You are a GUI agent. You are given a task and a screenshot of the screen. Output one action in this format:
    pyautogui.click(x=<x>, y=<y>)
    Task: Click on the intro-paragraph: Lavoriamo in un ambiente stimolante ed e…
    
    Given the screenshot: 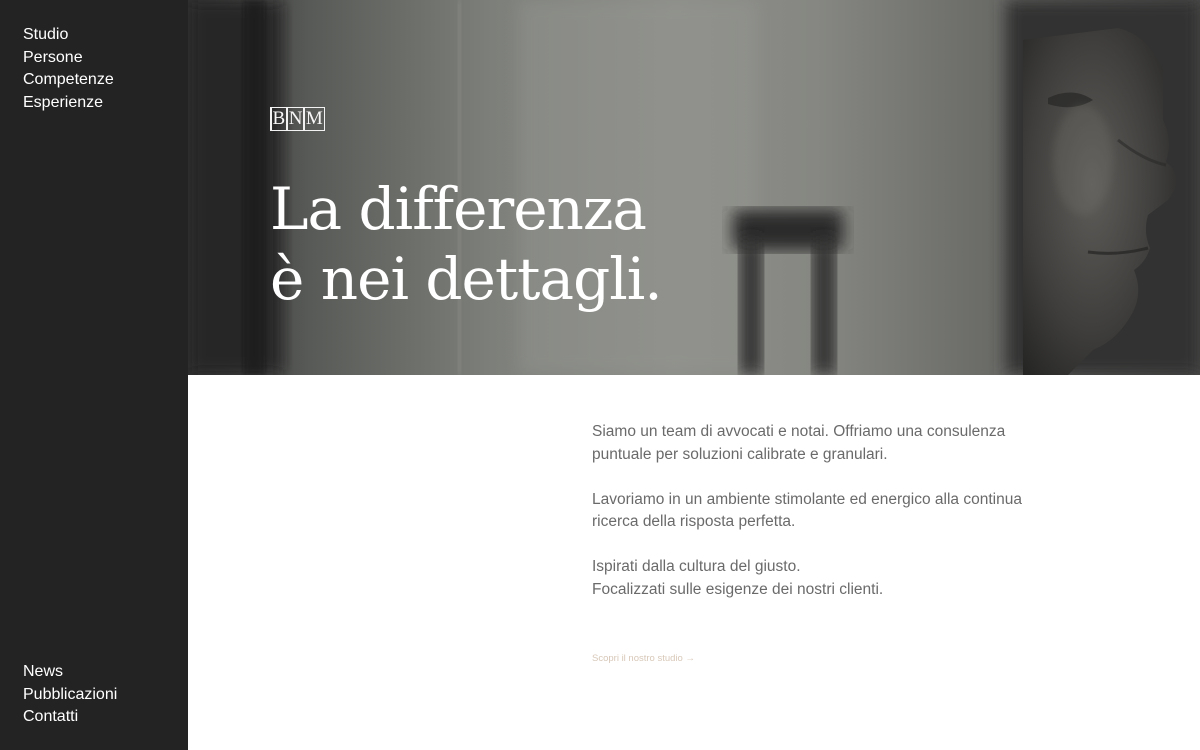 What is the action you would take?
    pyautogui.click(x=832, y=511)
    